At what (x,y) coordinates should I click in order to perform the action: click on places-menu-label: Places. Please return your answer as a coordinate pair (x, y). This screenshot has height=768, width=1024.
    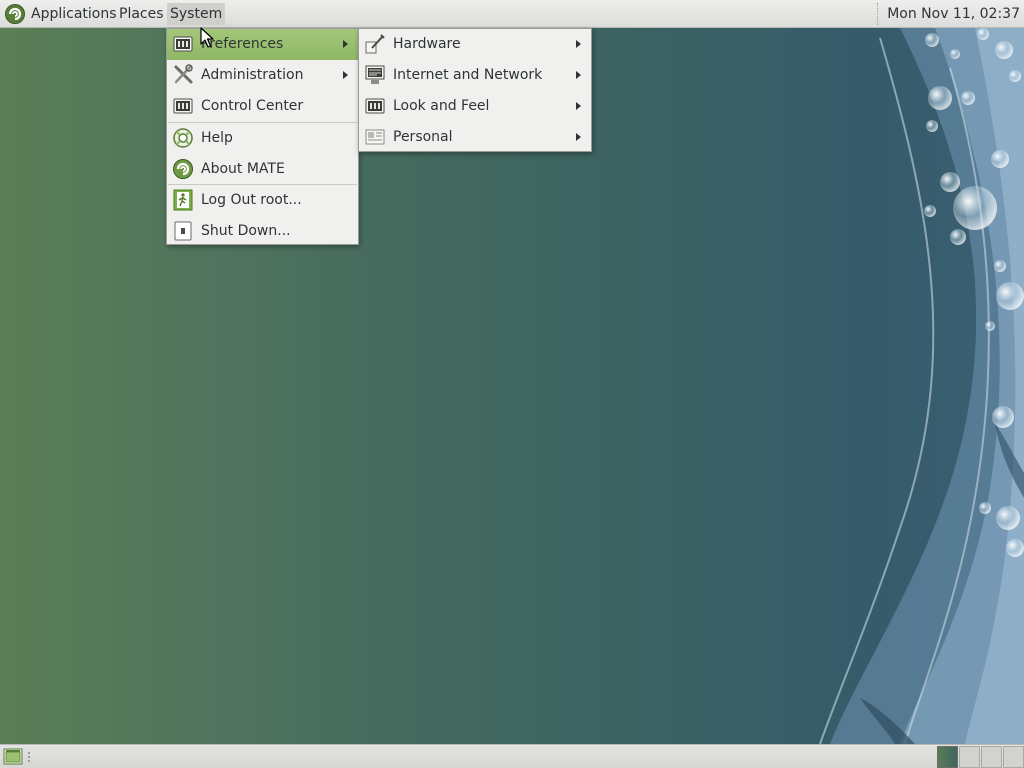
    Looking at the image, I should click on (141, 14).